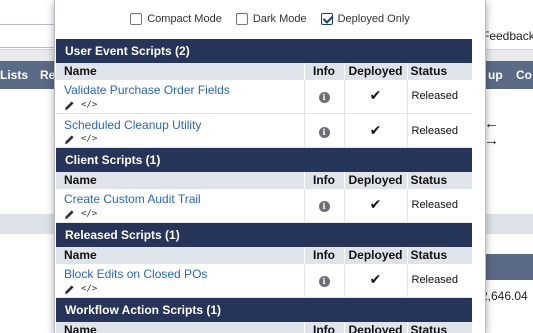 Image resolution: width=533 pixels, height=333 pixels. I want to click on script-name-cell: Block Edits on Closed POs </>, so click(180, 280).